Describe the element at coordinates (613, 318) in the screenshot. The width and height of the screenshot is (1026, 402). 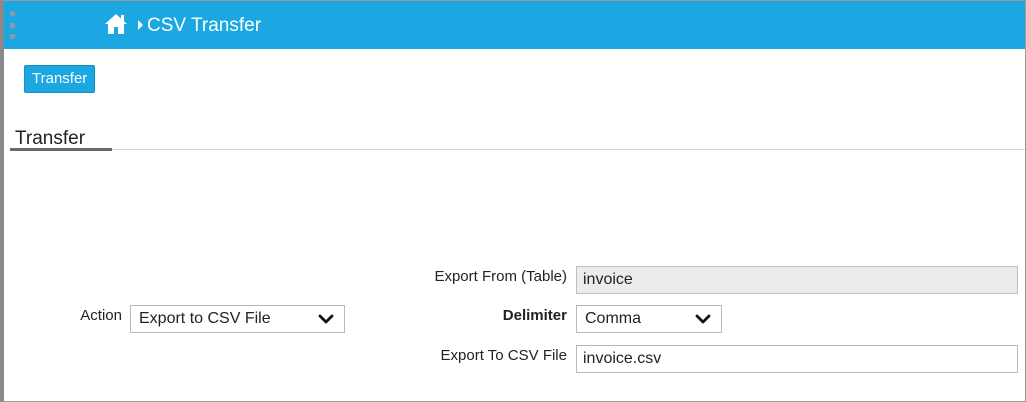
I see `delimiter-select-value: Comma` at that location.